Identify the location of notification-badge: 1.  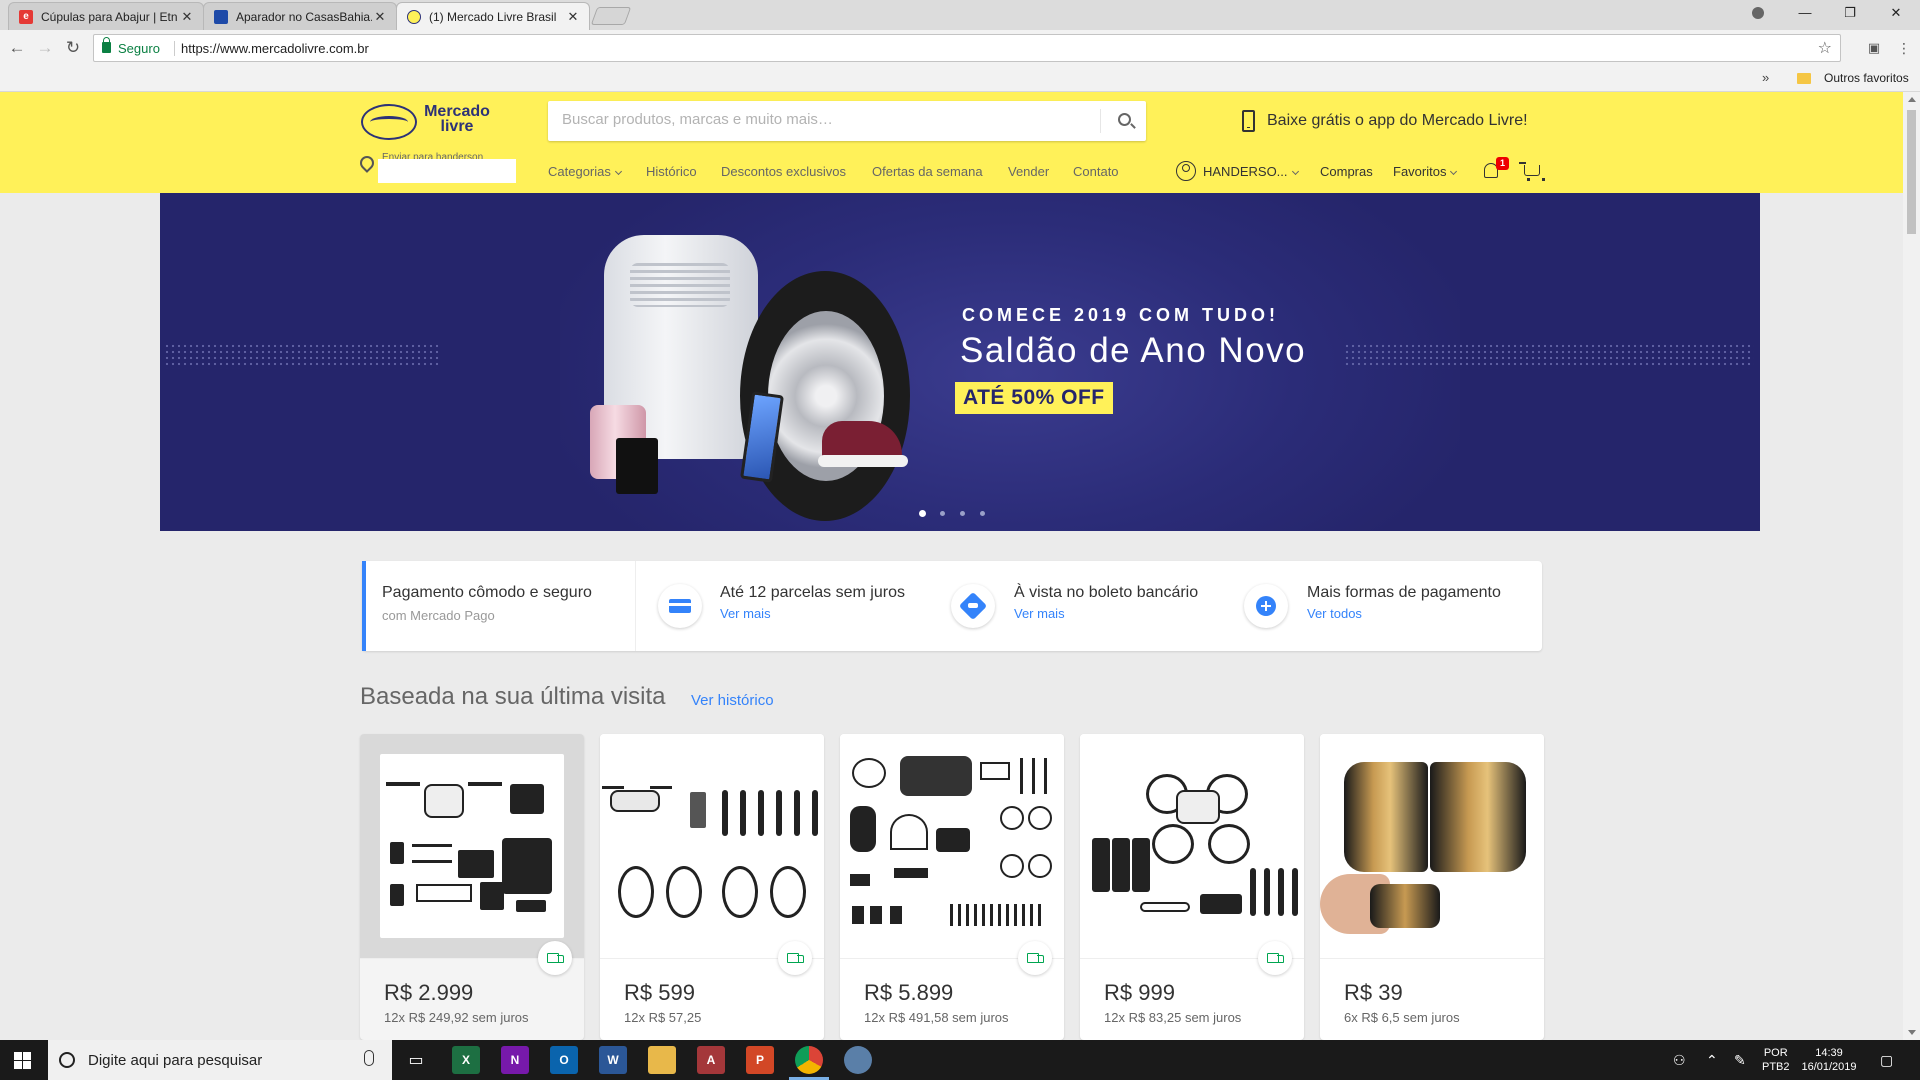
(1502, 163).